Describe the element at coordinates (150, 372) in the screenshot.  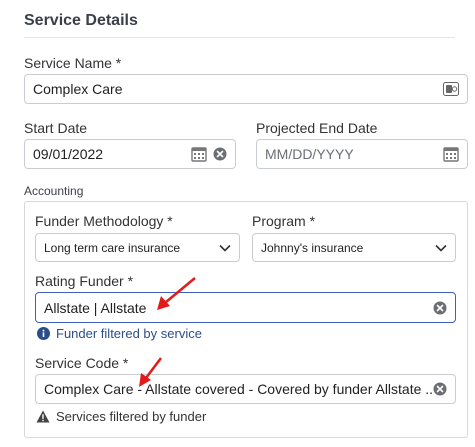
I see `annotation-arrow-service-code` at that location.